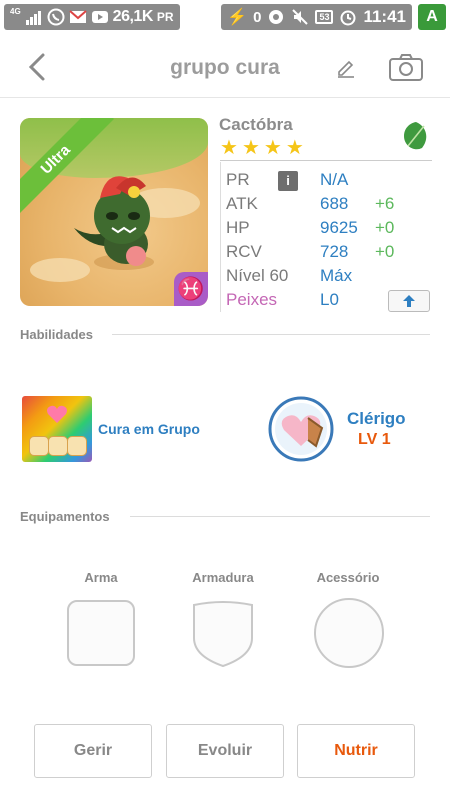 The image size is (450, 800). Describe the element at coordinates (384, 16) in the screenshot. I see `clock: 11:41` at that location.